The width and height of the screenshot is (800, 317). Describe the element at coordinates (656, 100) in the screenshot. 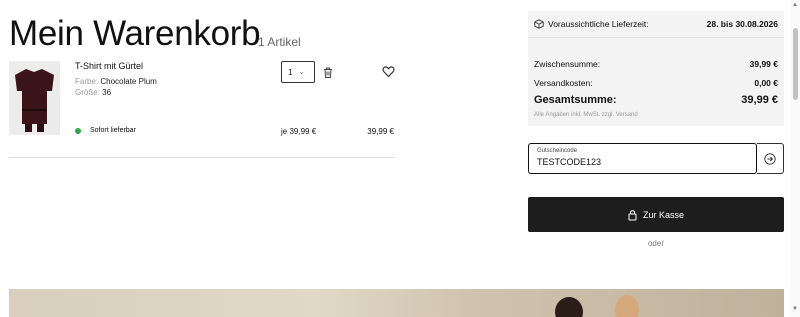

I see `total-row: Gesamtsumme: 39,99 €` at that location.